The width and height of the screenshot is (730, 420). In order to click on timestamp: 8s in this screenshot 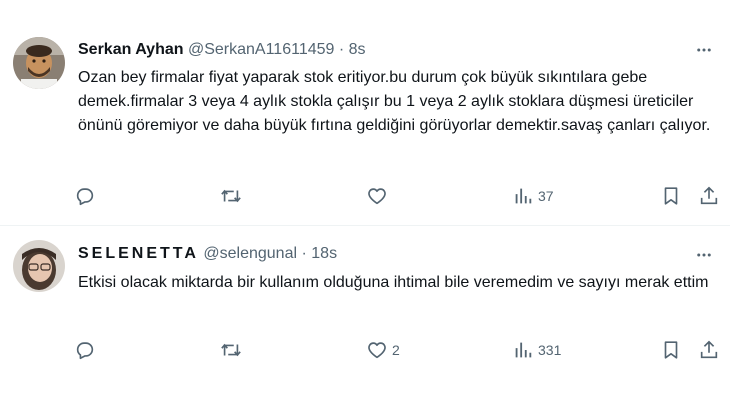, I will do `click(357, 49)`.